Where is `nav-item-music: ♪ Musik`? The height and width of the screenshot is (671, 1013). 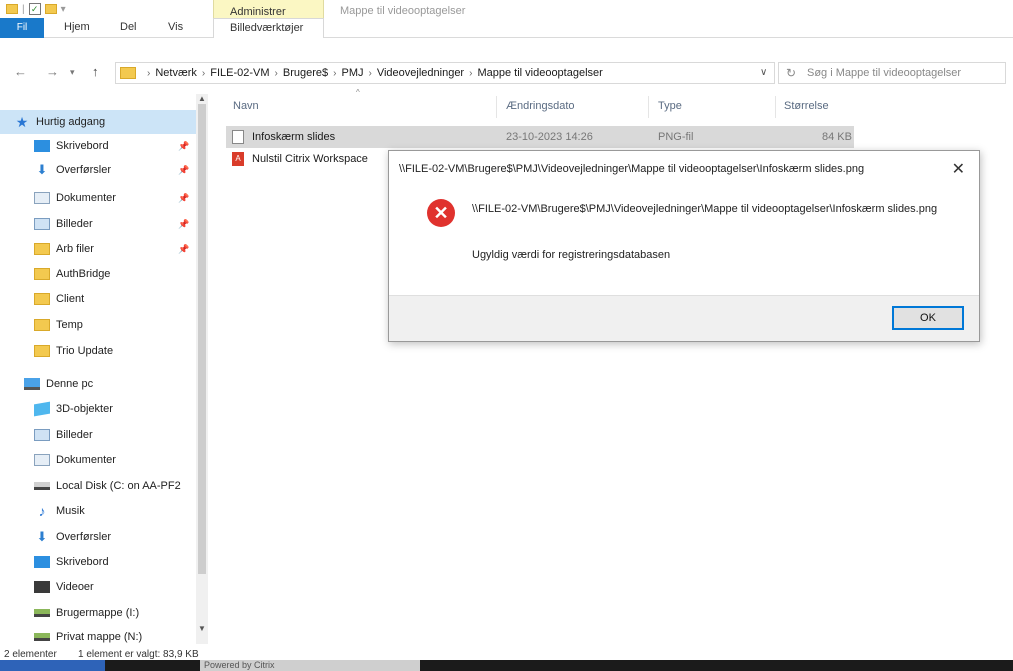
nav-item-music: ♪ Musik is located at coordinates (98, 511).